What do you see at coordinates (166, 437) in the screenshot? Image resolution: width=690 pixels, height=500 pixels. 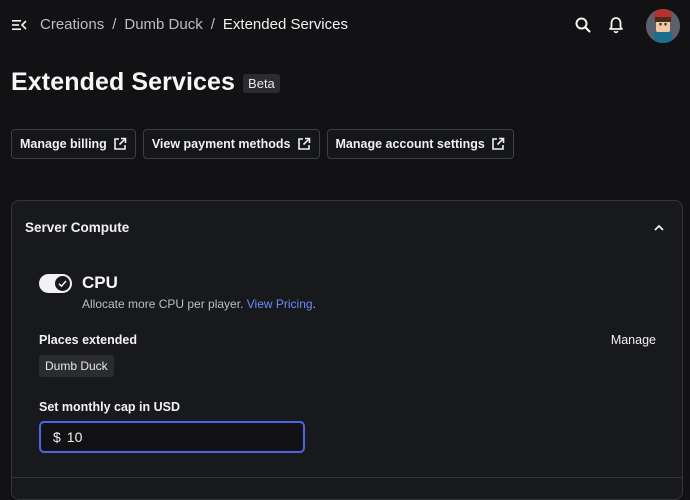 I see `monthly-cap-input` at bounding box center [166, 437].